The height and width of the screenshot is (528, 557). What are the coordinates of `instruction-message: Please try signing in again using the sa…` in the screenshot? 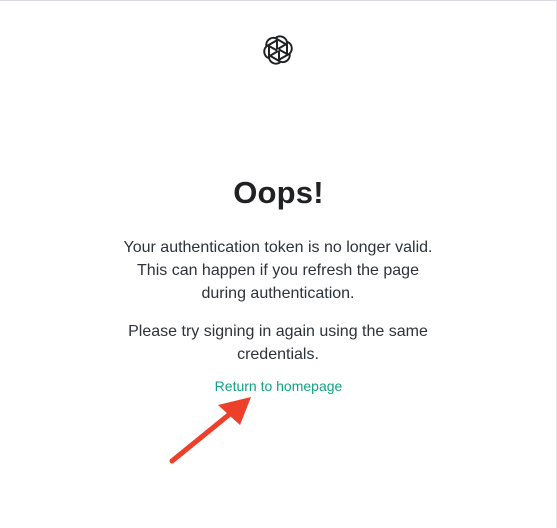 It's located at (278, 343).